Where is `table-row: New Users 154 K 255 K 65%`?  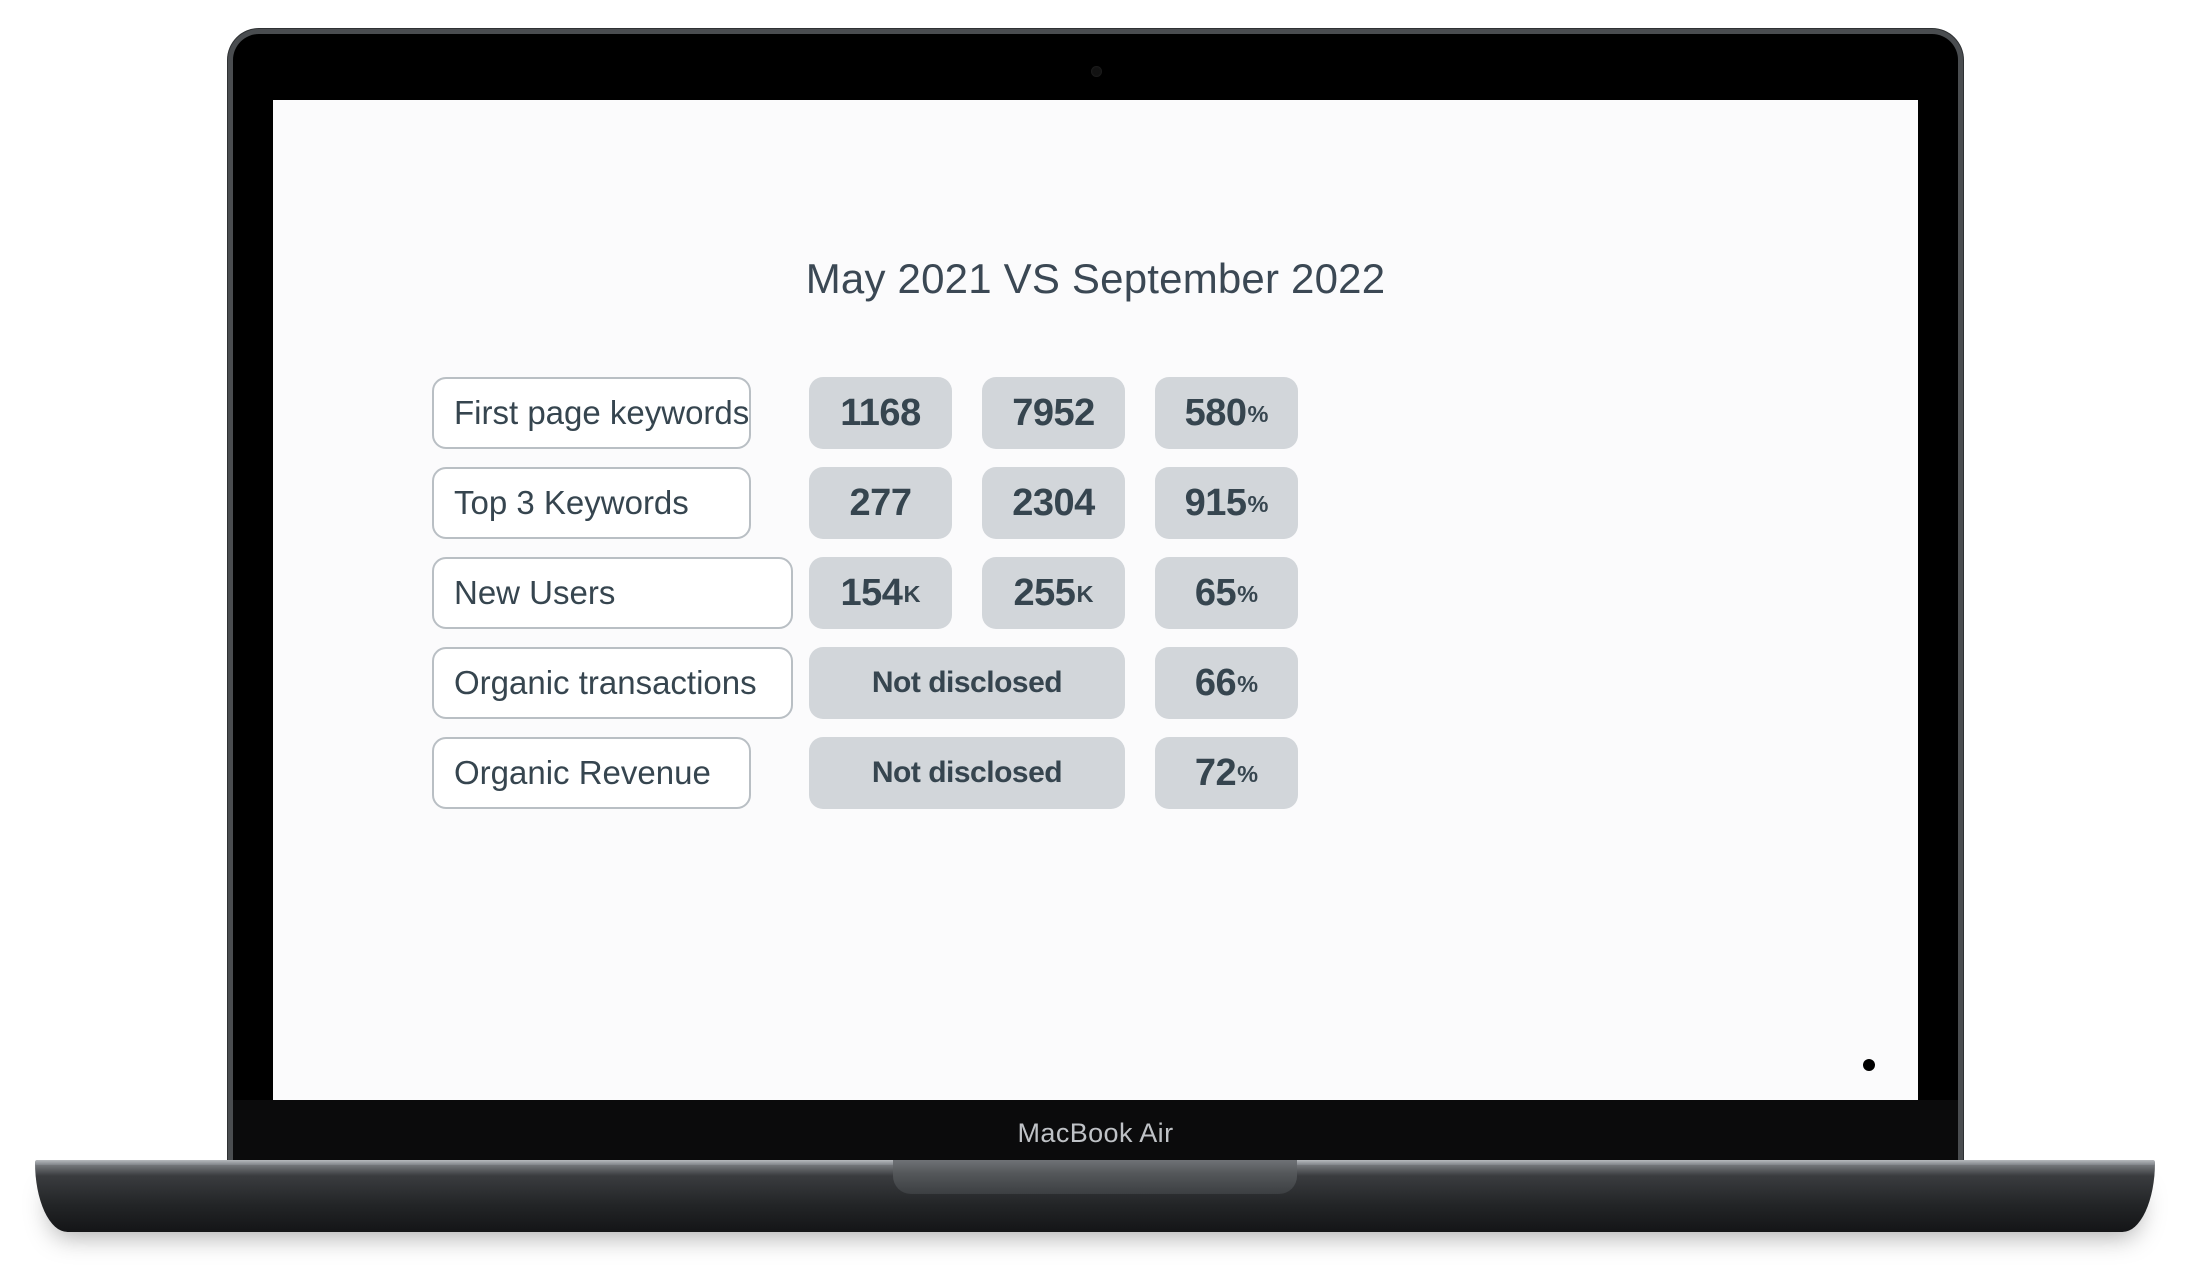 table-row: New Users 154 K 255 K 65% is located at coordinates (1175, 593).